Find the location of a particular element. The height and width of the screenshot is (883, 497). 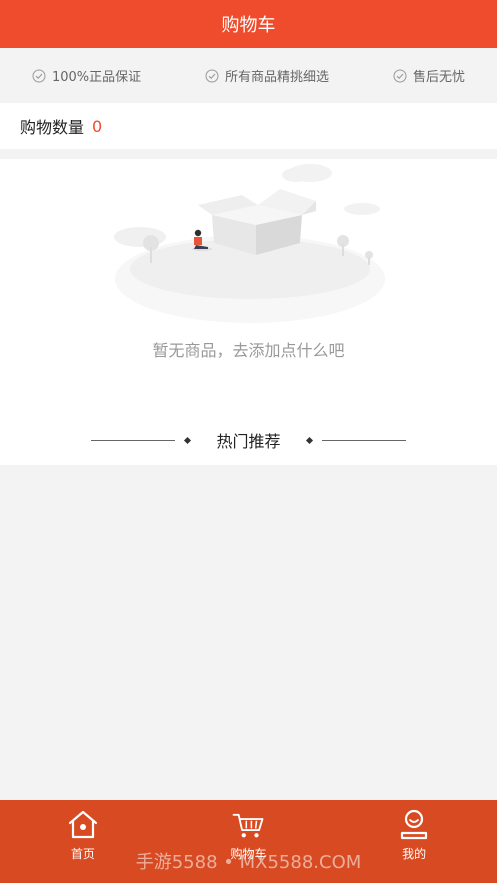

divider-line-right is located at coordinates (363, 440).